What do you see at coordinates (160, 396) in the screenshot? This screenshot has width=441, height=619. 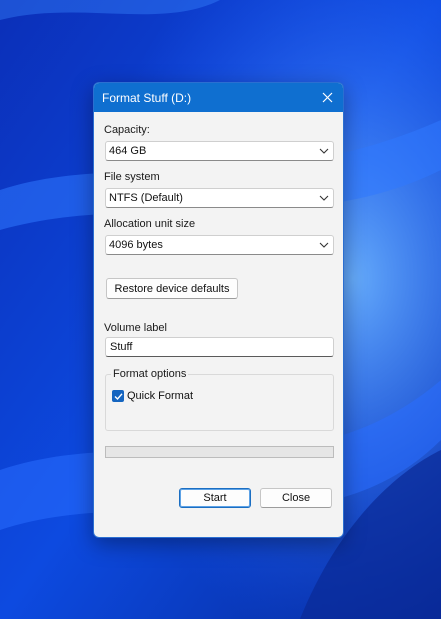 I see `quick-format-label: Quick Format` at bounding box center [160, 396].